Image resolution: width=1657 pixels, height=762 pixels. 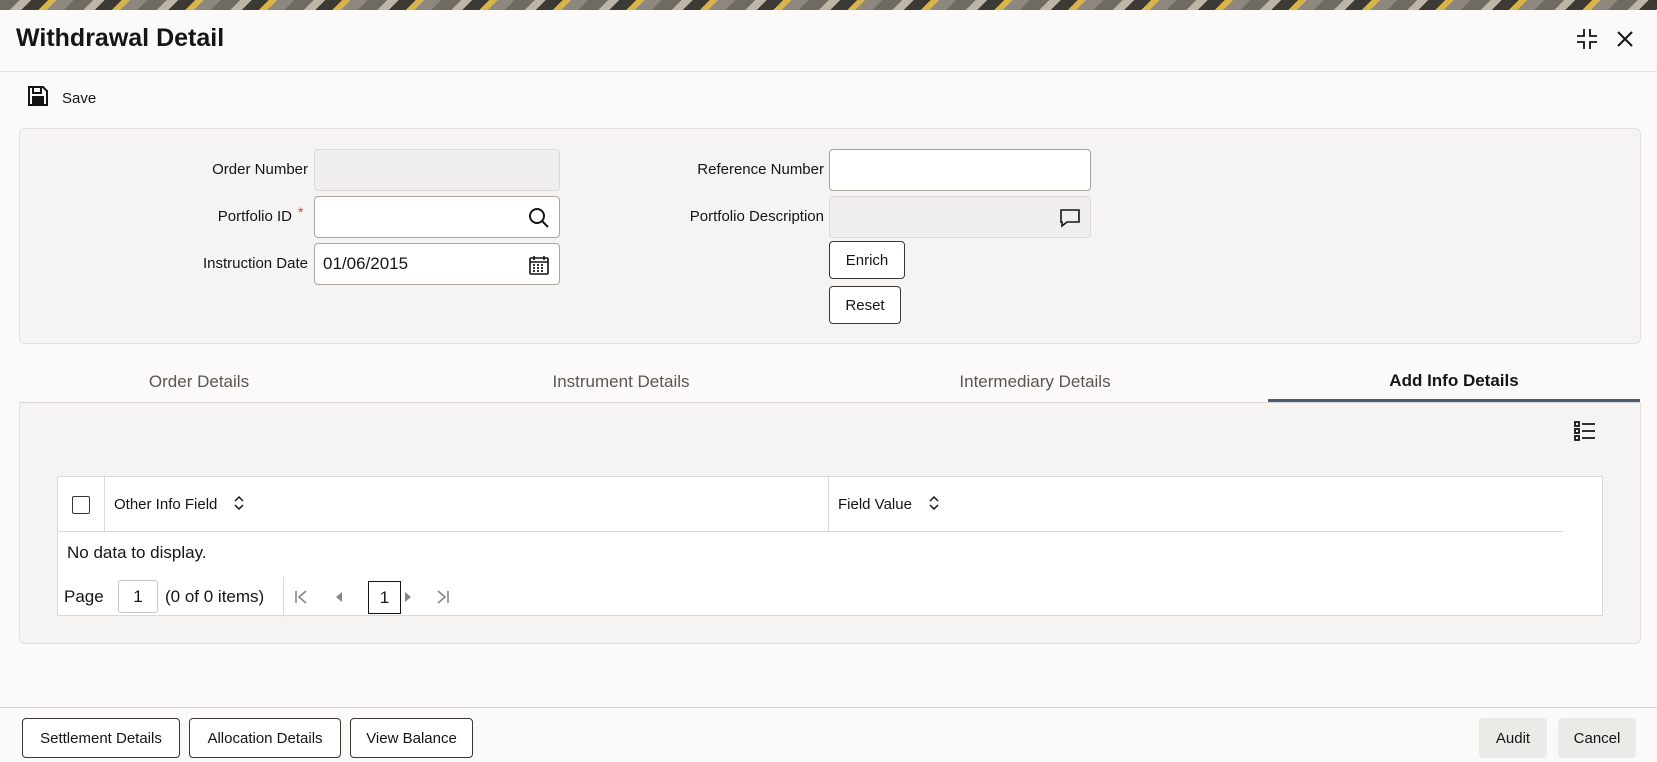 What do you see at coordinates (828, 5) in the screenshot?
I see `header-banner-strip` at bounding box center [828, 5].